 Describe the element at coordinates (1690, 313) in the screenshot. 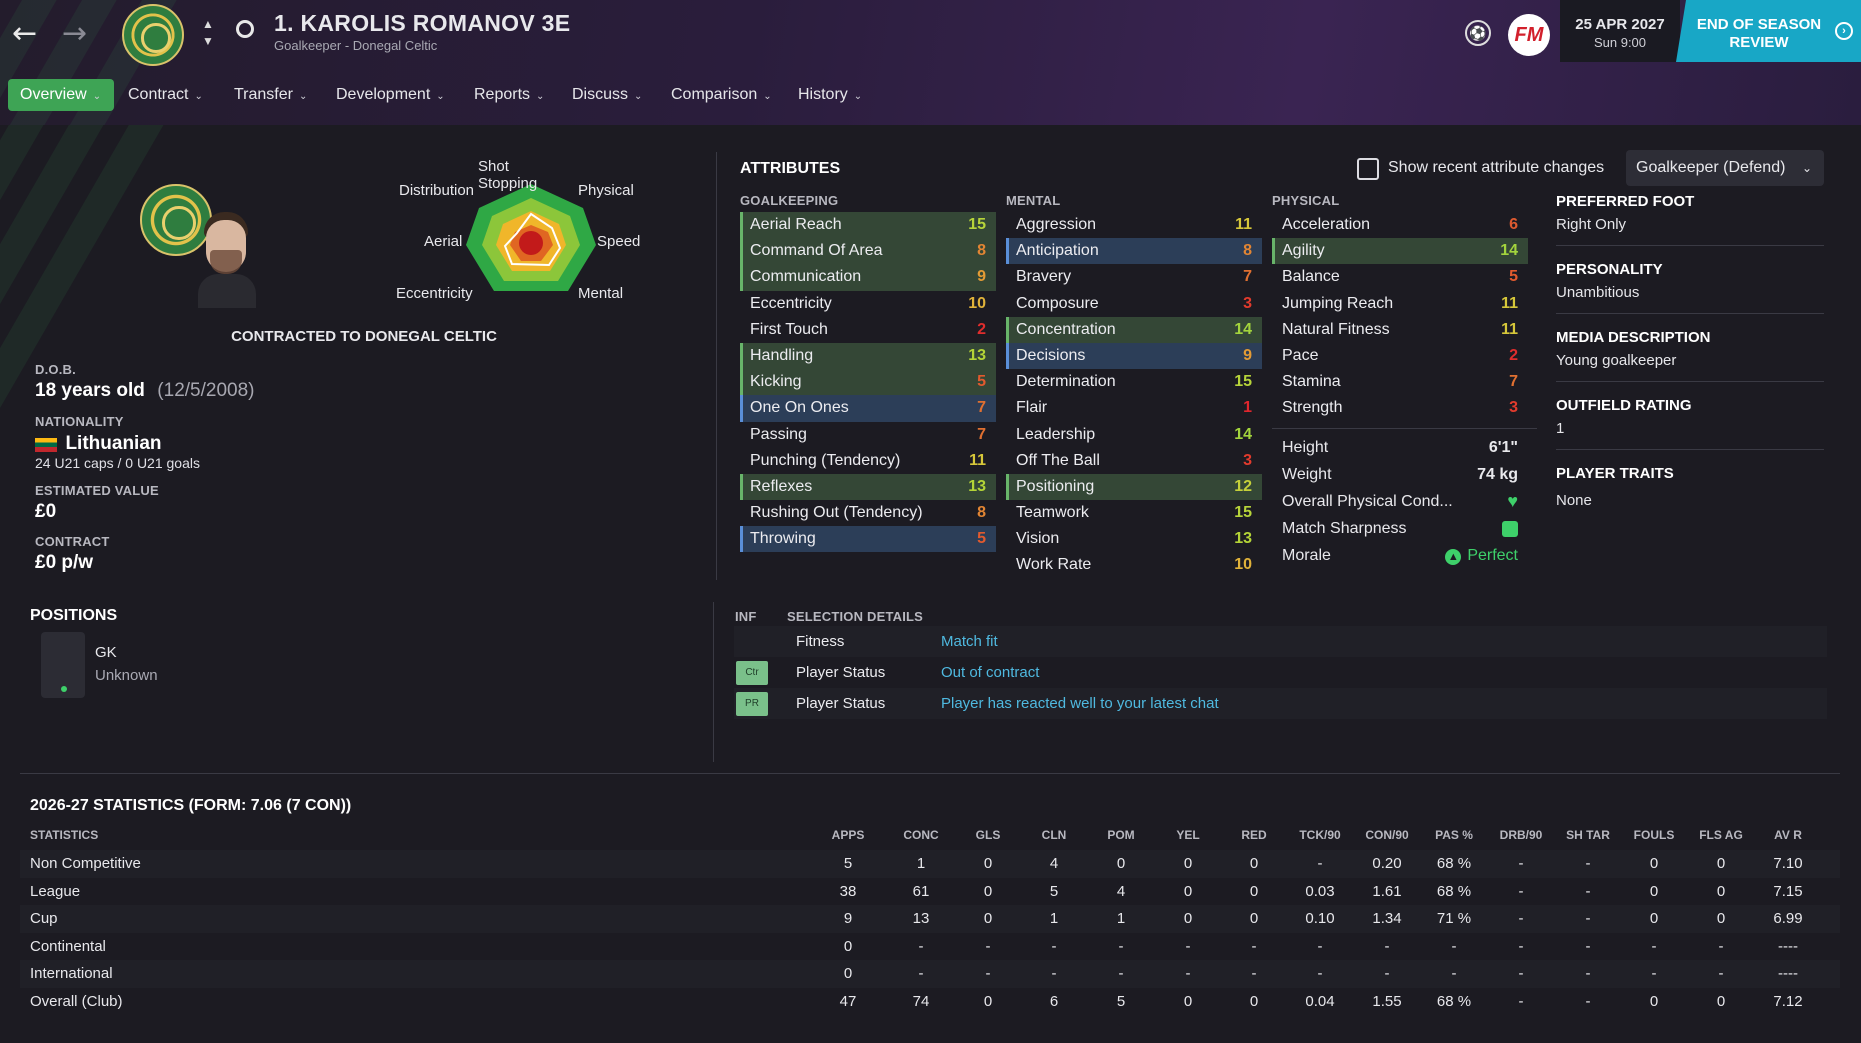

I see `divider` at that location.